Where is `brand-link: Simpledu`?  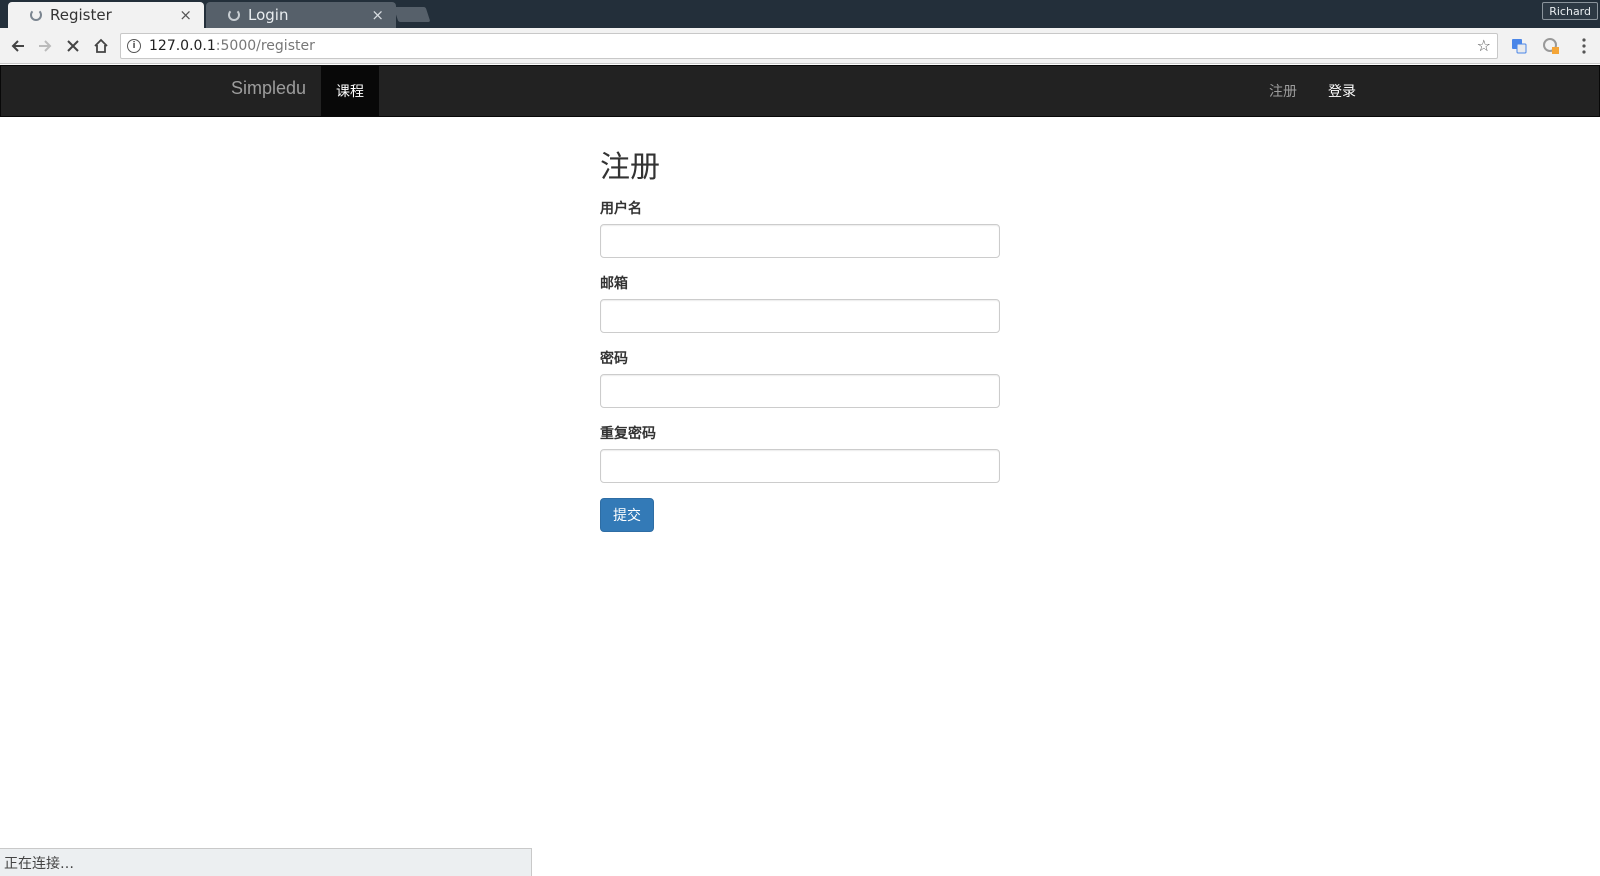
brand-link: Simpledu is located at coordinates (268, 88).